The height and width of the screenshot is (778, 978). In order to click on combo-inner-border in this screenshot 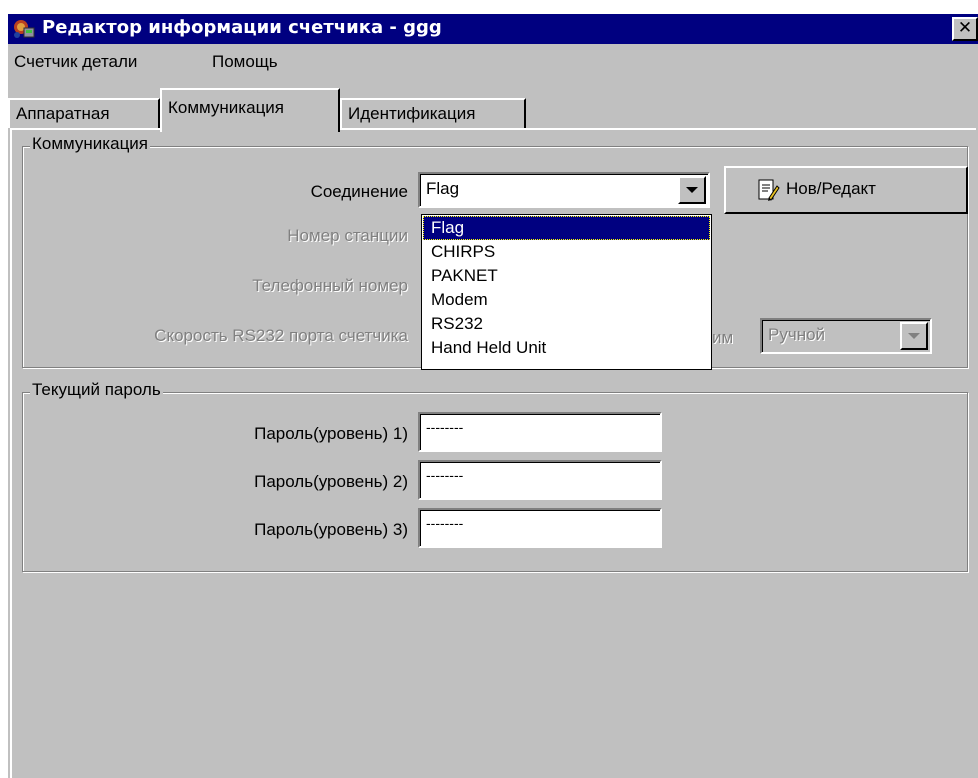, I will do `click(564, 190)`.